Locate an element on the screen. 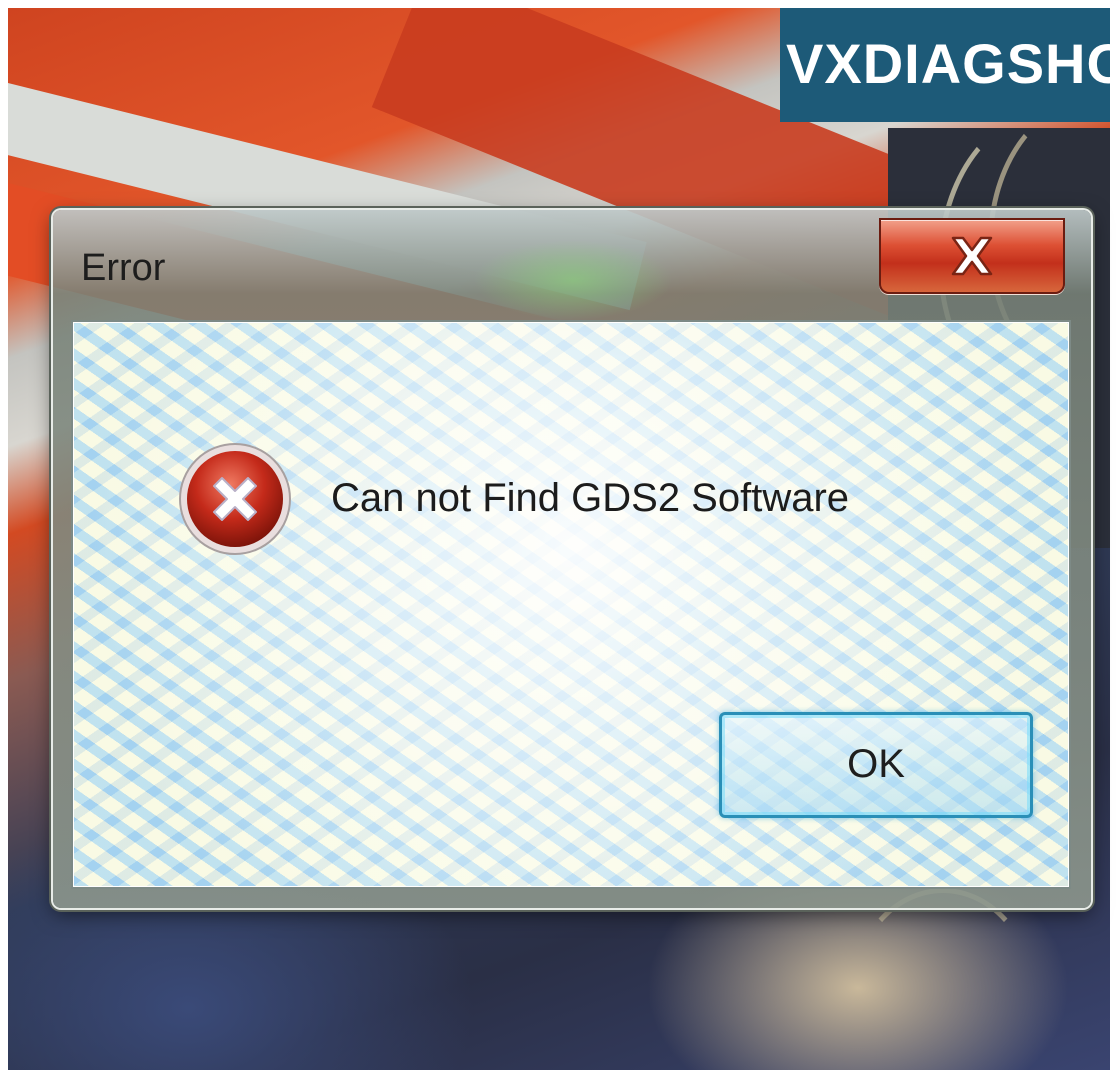 The height and width of the screenshot is (1079, 1118). dialog-title: Error is located at coordinates (123, 268).